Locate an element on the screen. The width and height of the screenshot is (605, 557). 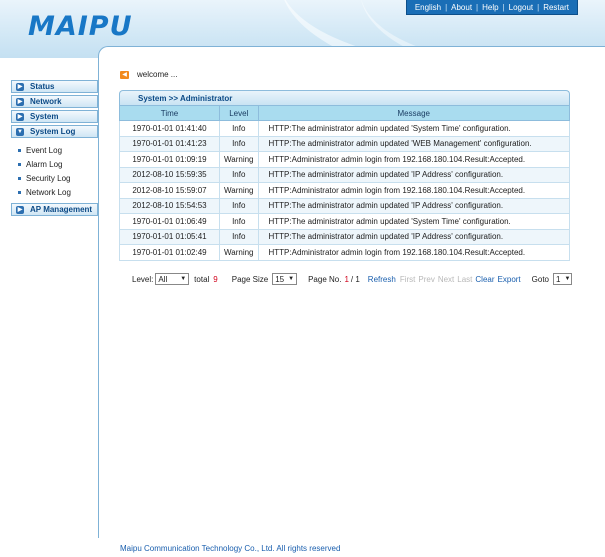
header-time: Time is located at coordinates (169, 113).